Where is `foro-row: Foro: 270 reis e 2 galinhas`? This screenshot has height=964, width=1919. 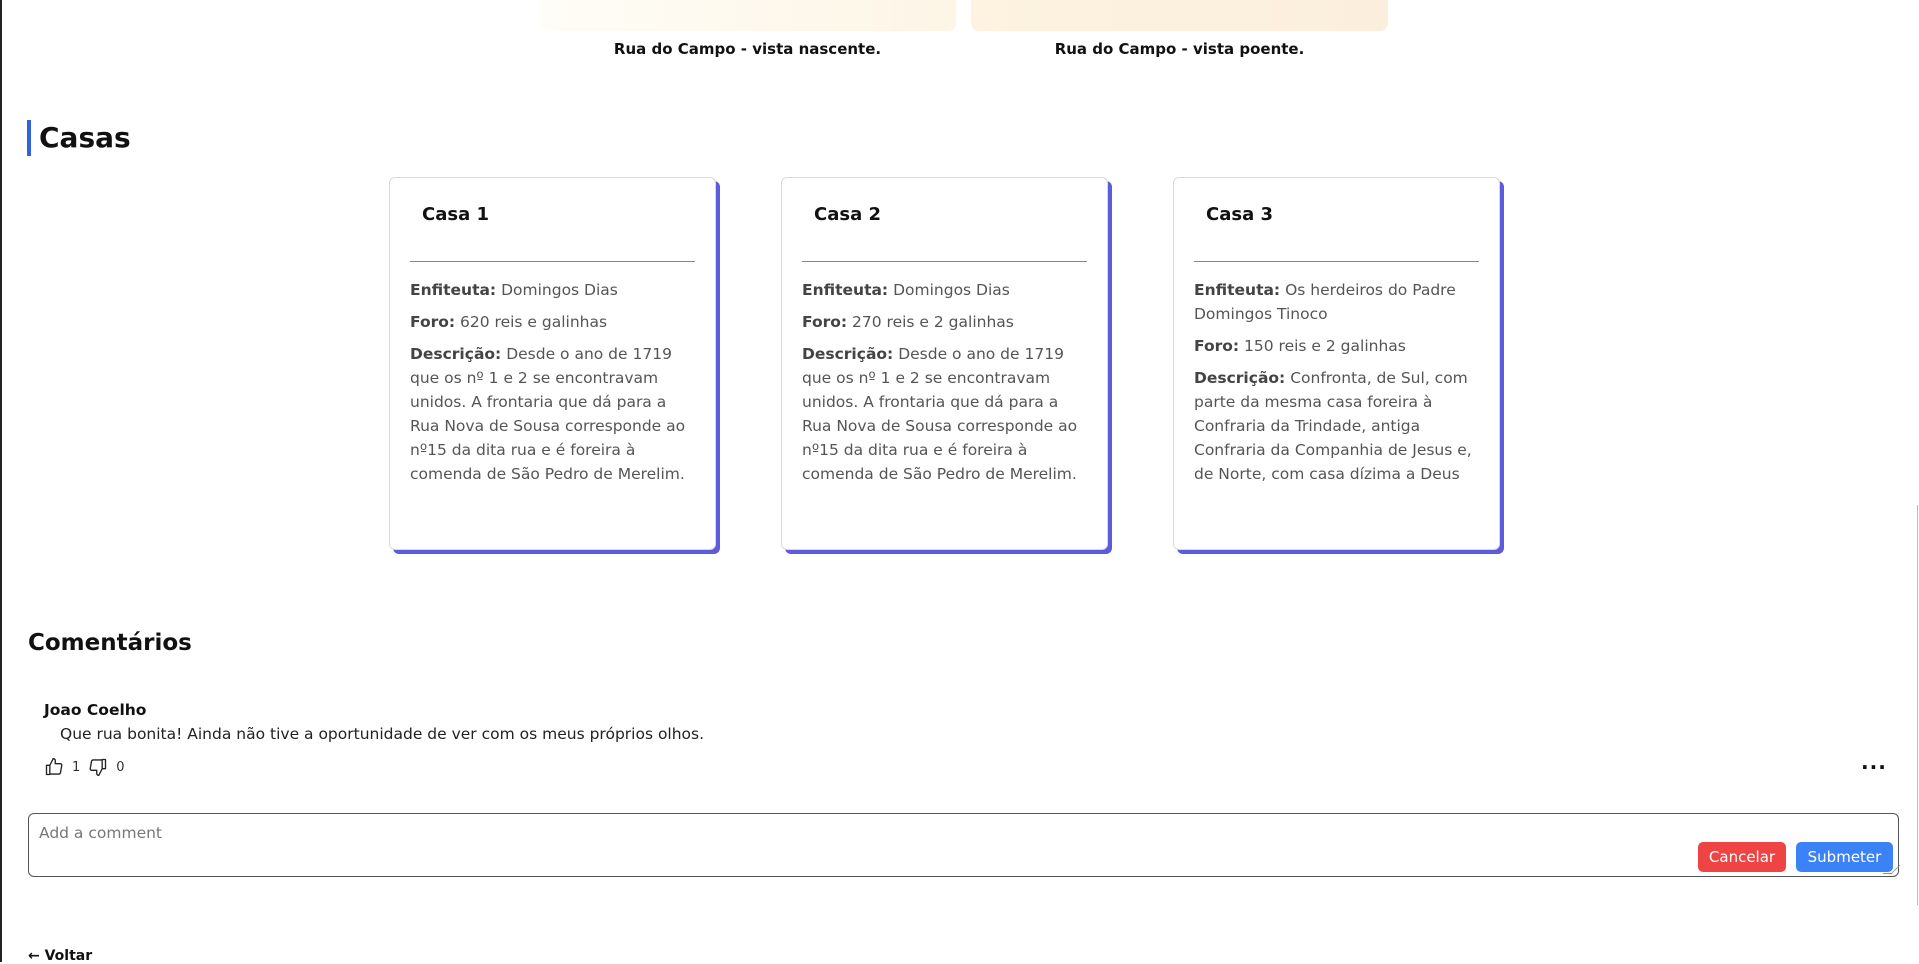
foro-row: Foro: 270 reis e 2 galinhas is located at coordinates (944, 322).